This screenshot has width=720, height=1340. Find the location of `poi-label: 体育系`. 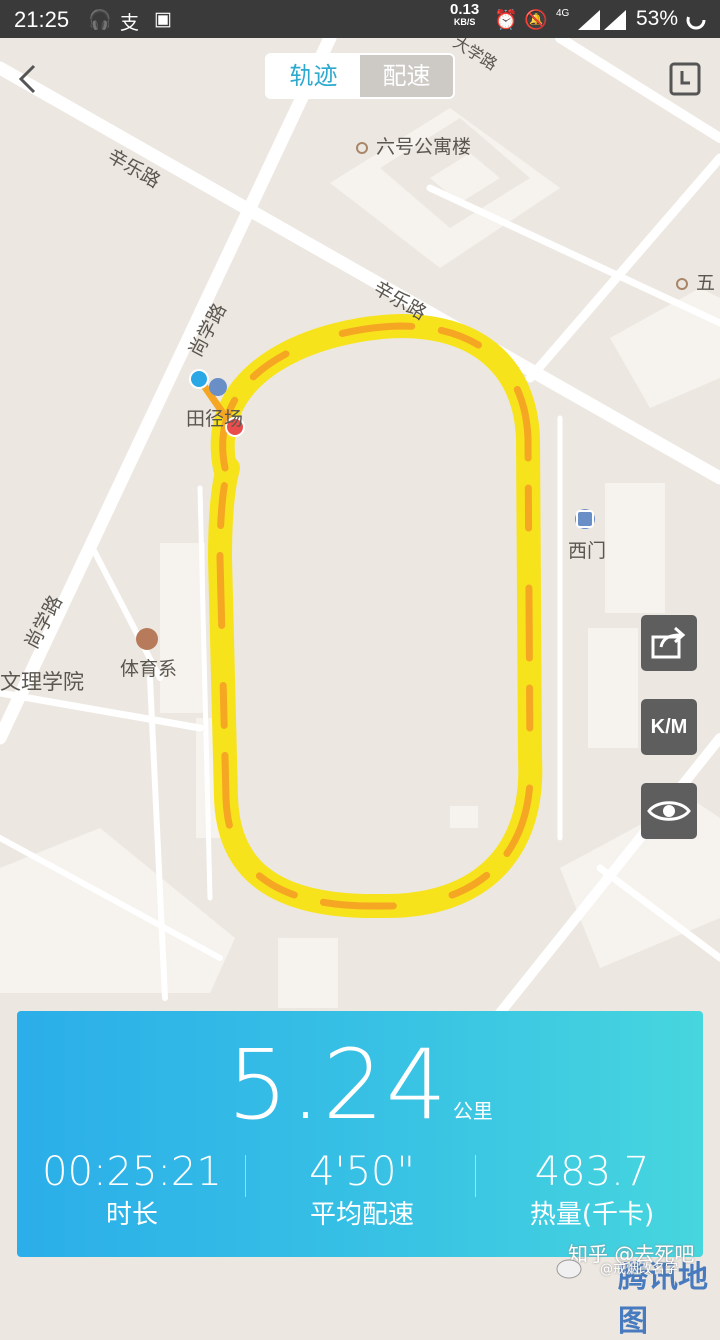

poi-label: 体育系 is located at coordinates (149, 669).